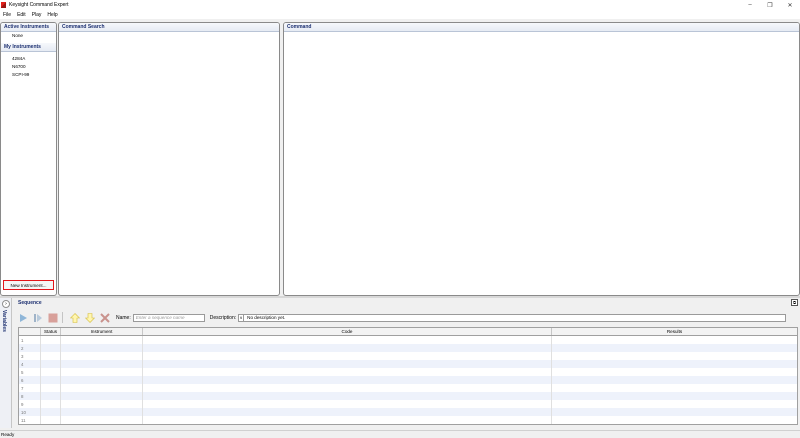 The image size is (800, 438). What do you see at coordinates (51, 331) in the screenshot?
I see `column-header-status: Status` at bounding box center [51, 331].